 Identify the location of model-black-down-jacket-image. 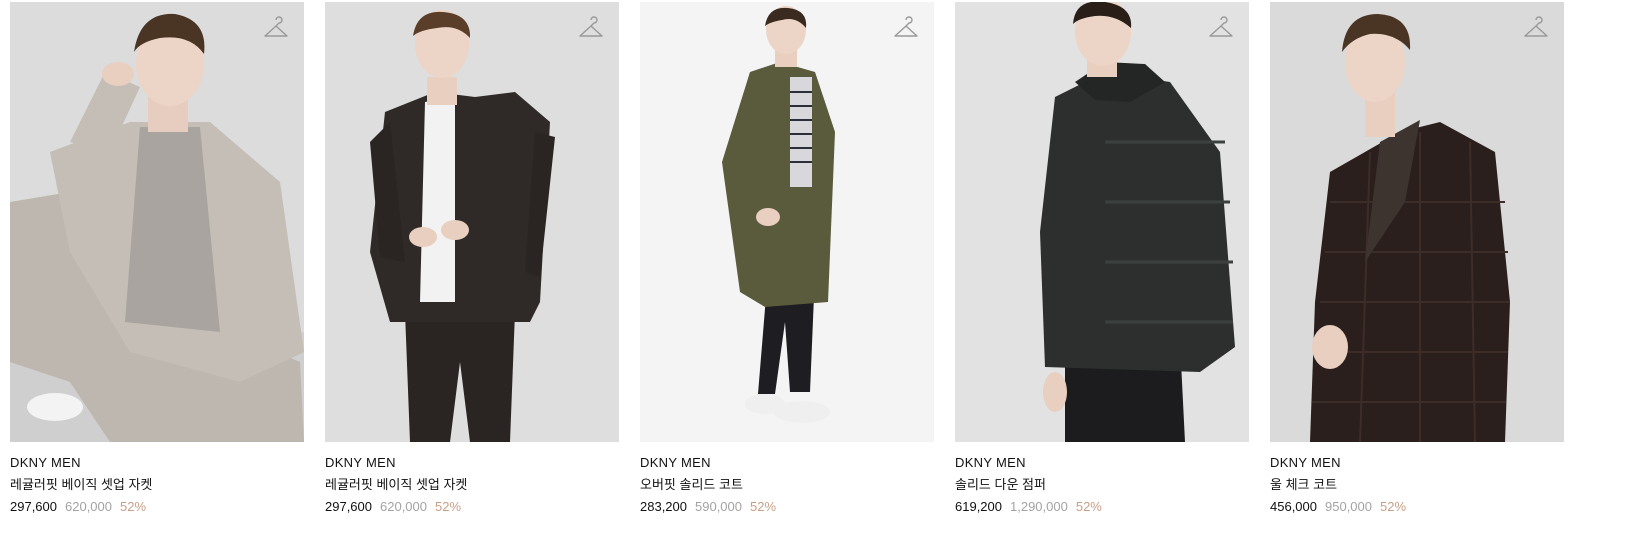
(1102, 222).